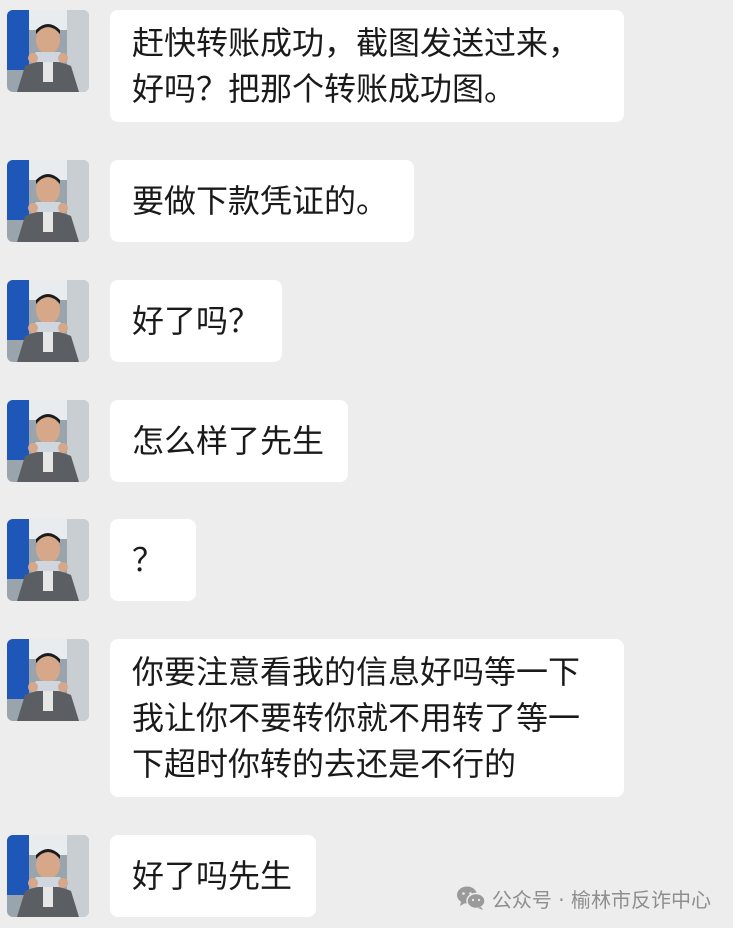 Image resolution: width=733 pixels, height=928 pixels. I want to click on message-bubble: ？, so click(153, 560).